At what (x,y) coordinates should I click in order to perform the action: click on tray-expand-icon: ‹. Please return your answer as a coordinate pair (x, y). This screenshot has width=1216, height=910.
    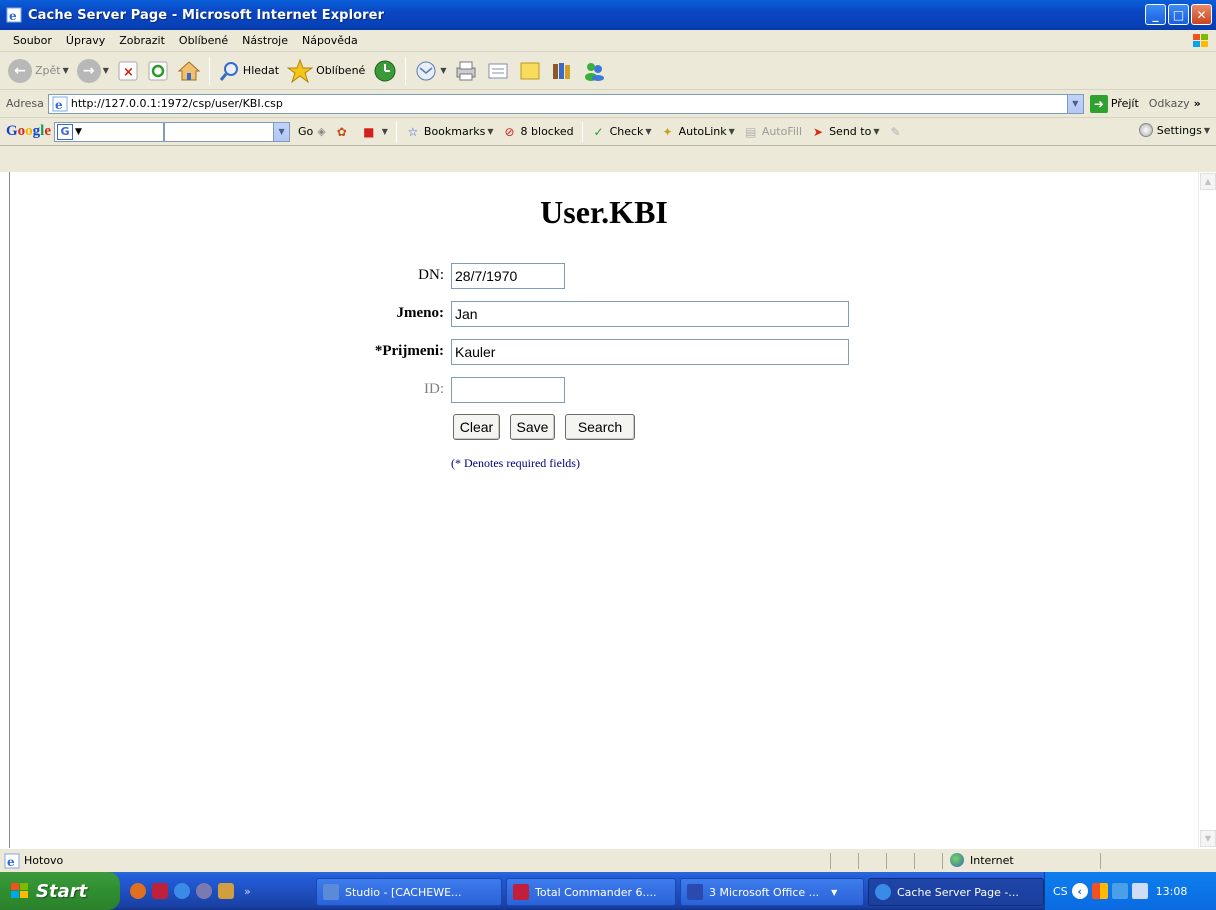
    Looking at the image, I should click on (1079, 891).